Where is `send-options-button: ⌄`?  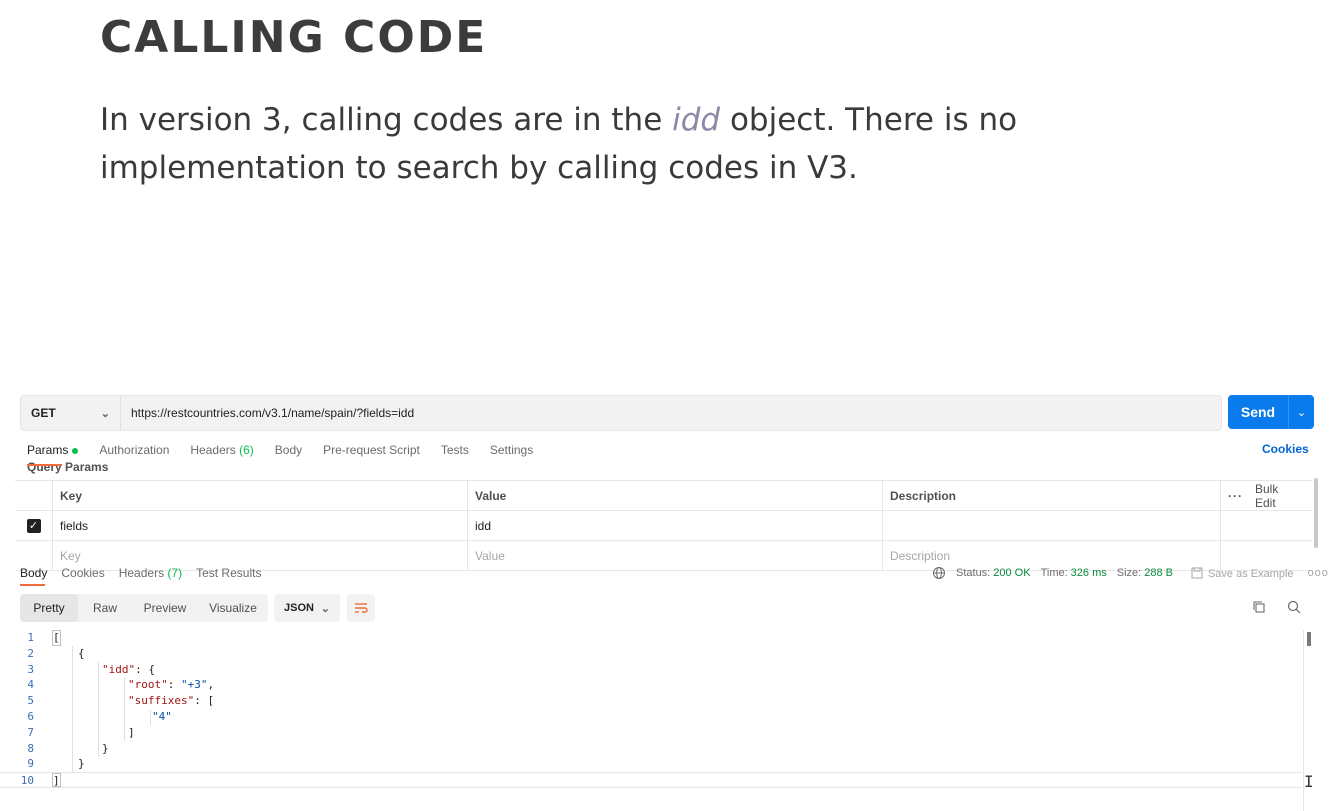
send-options-button: ⌄ is located at coordinates (1301, 412).